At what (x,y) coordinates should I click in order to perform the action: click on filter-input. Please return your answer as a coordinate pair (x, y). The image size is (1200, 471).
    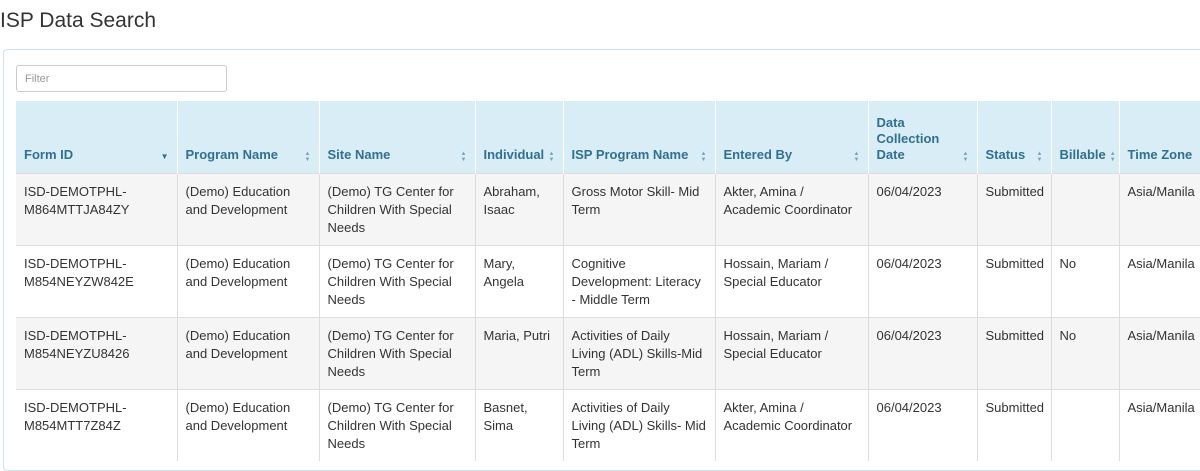
    Looking at the image, I should click on (121, 78).